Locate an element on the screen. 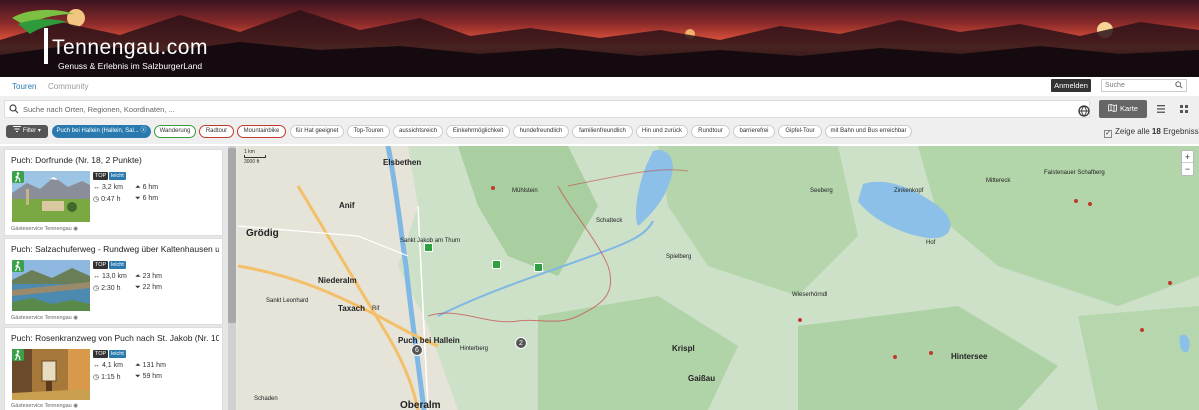  chip-mountainbike: Mountainbike is located at coordinates (261, 131).